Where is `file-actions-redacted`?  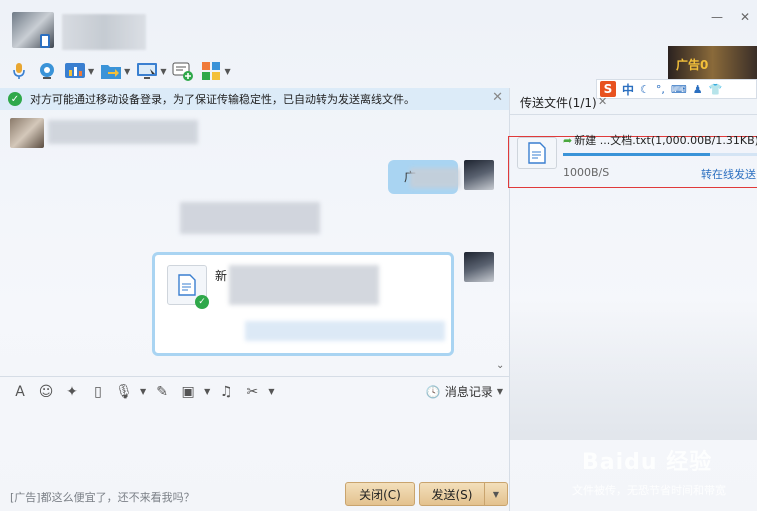
file-actions-redacted is located at coordinates (345, 331).